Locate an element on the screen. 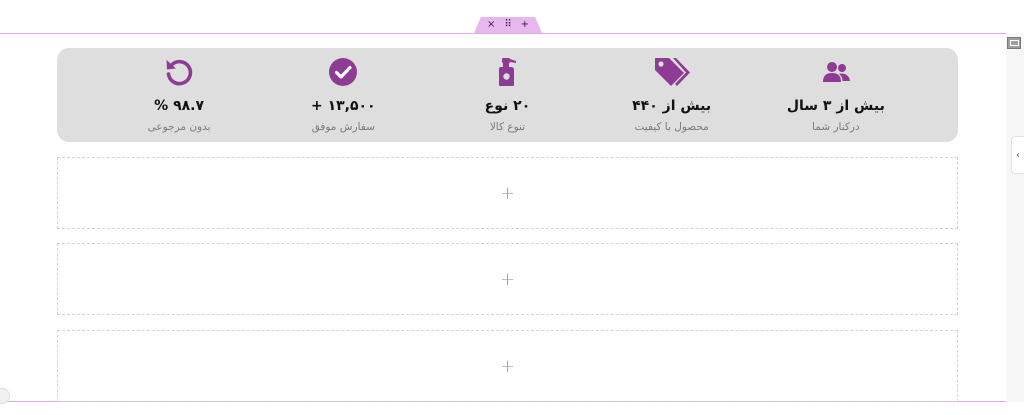 The image size is (1024, 415). feature-title: ۹۸.۷ % is located at coordinates (179, 106).